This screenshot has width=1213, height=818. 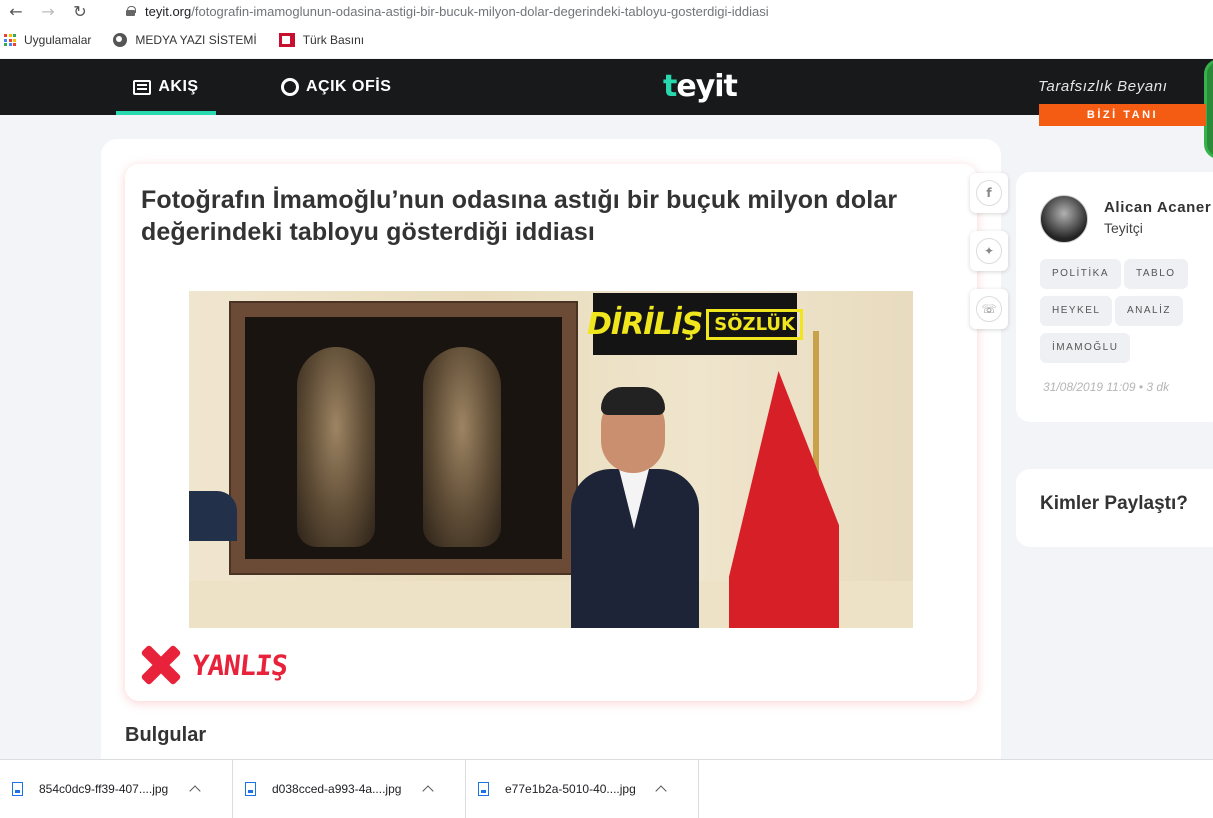 I want to click on painting-frame, so click(x=403, y=438).